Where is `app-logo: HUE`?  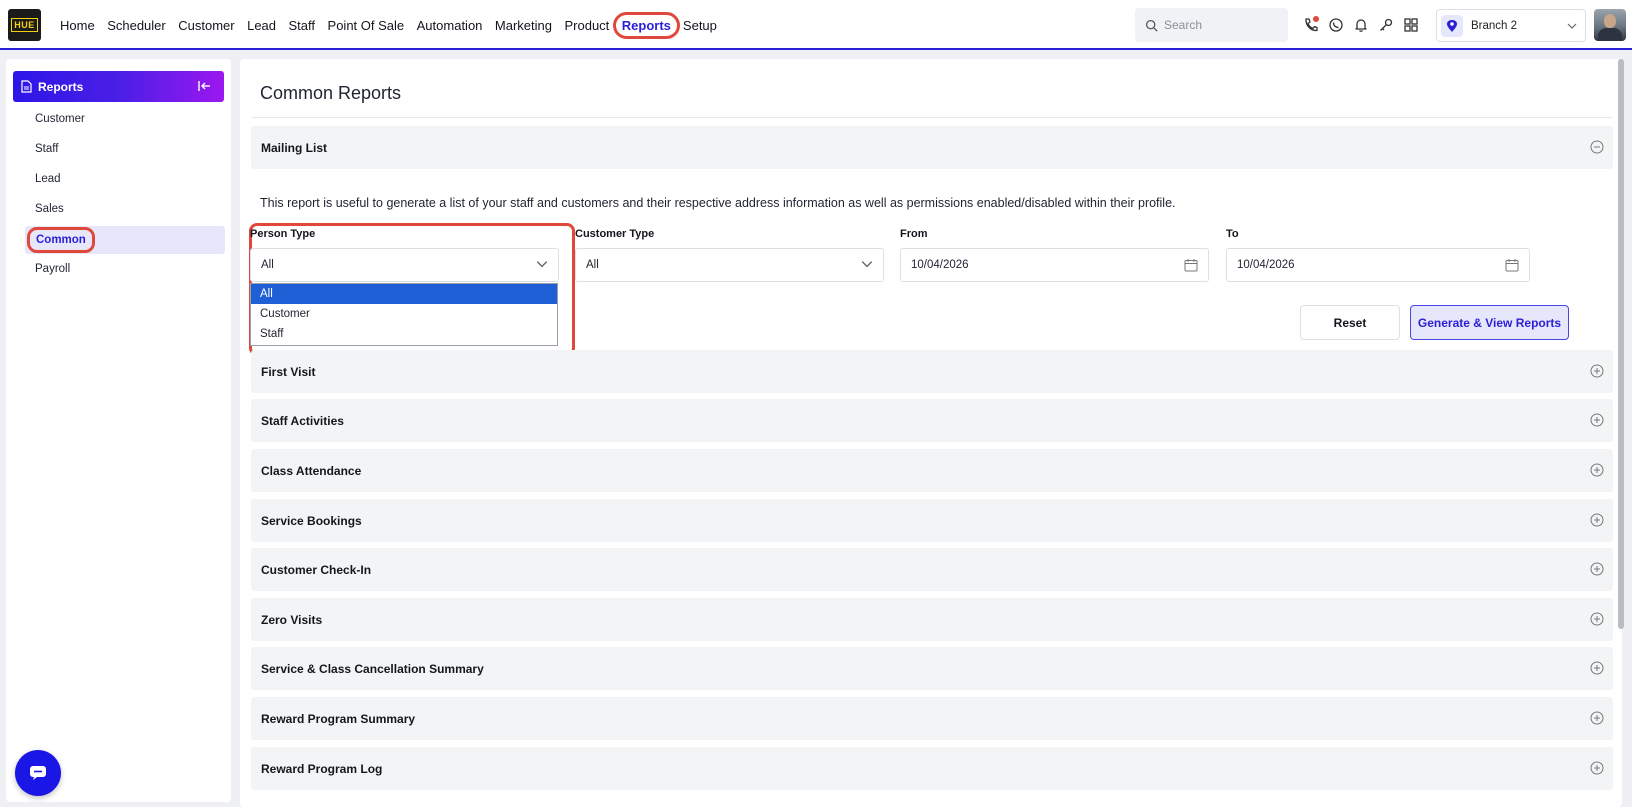 app-logo: HUE is located at coordinates (24, 25).